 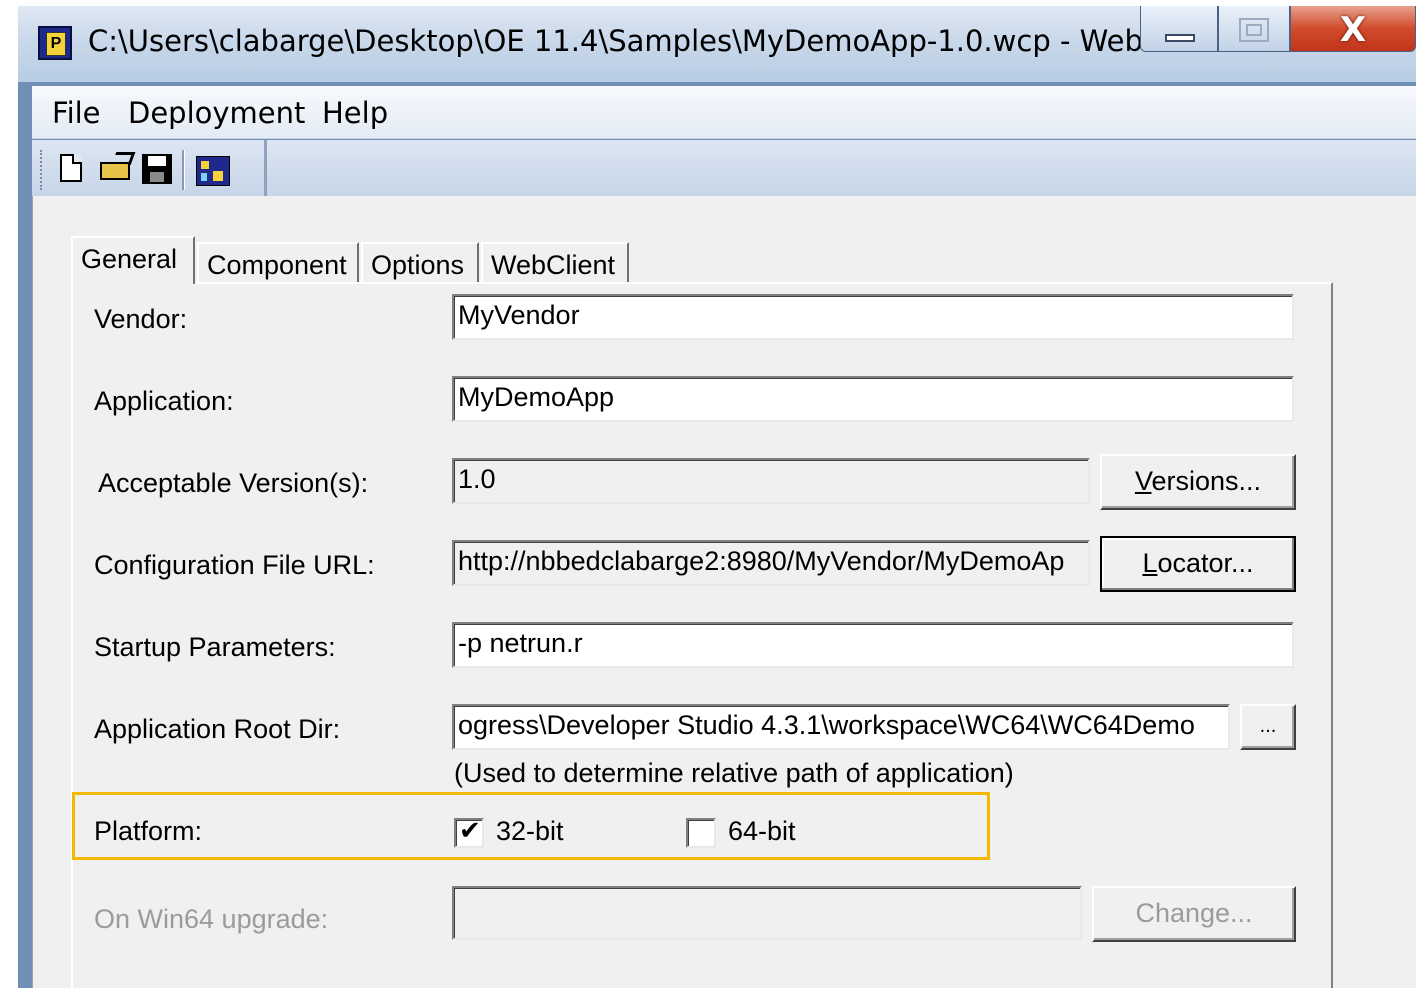 What do you see at coordinates (217, 729) in the screenshot?
I see `root-dir-label: Application Root Dir:` at bounding box center [217, 729].